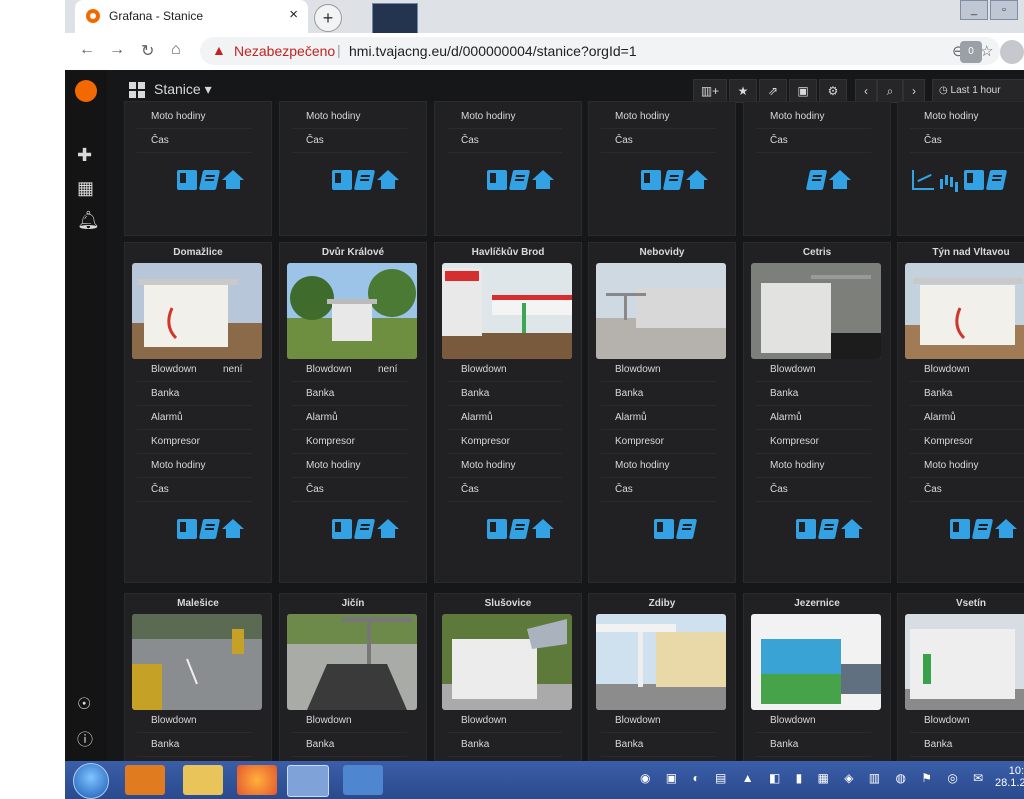 This screenshot has height=799, width=1024. What do you see at coordinates (743, 91) in the screenshot?
I see `star-button: ★` at bounding box center [743, 91].